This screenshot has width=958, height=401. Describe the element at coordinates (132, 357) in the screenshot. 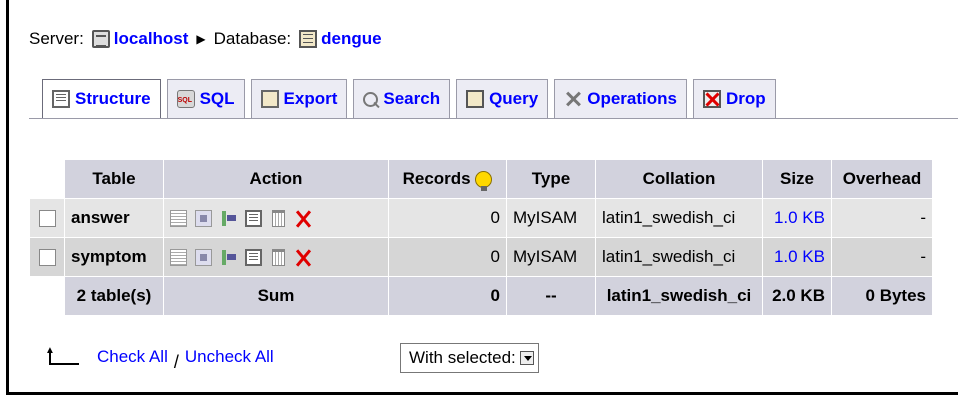

I see `check-all-link: Check All` at that location.